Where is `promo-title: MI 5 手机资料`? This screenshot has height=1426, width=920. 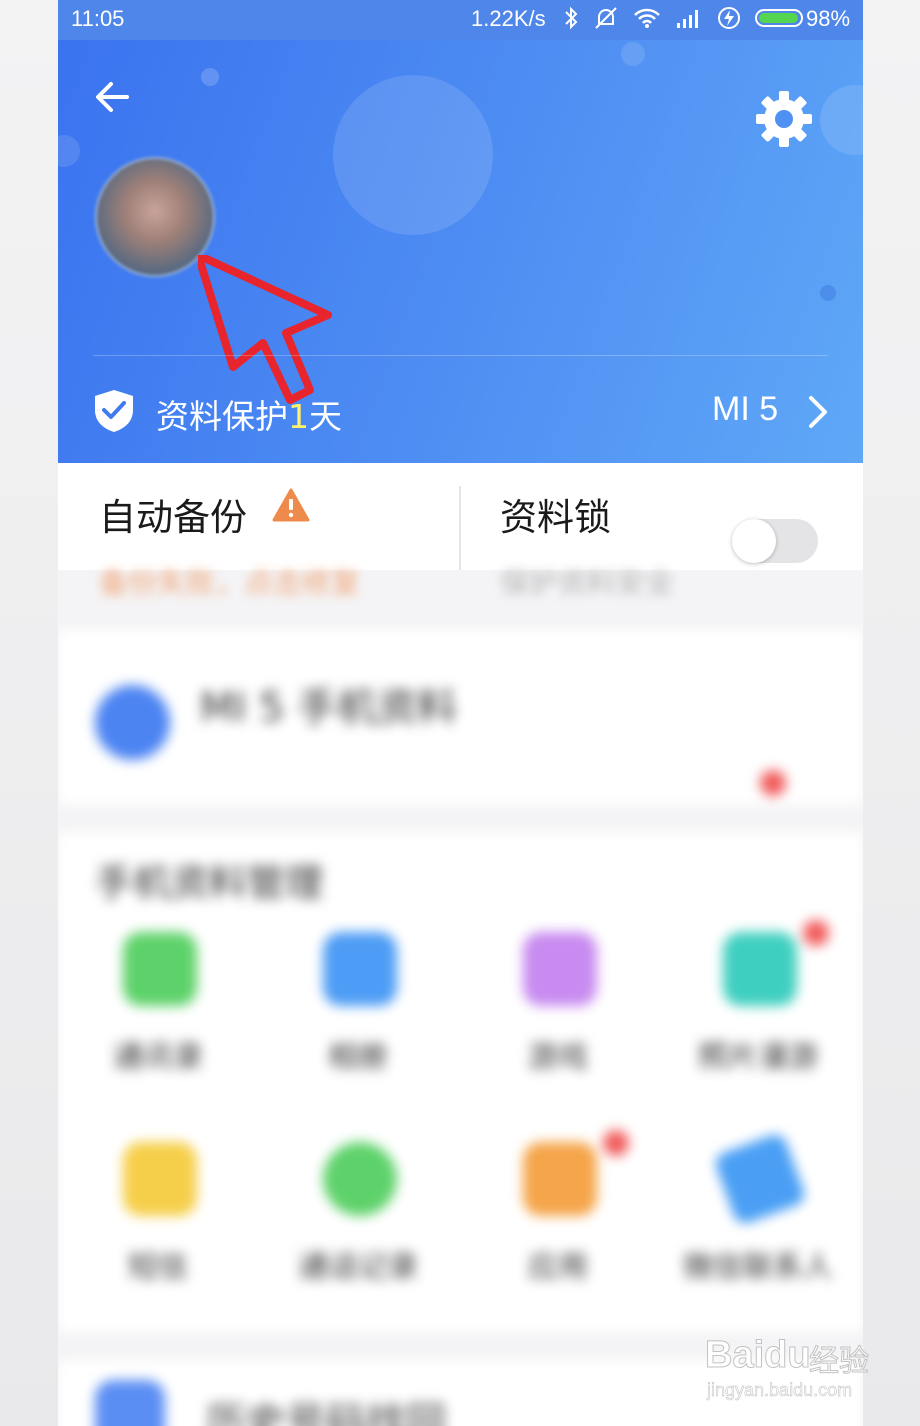
promo-title: MI 5 手机资料 is located at coordinates (329, 708).